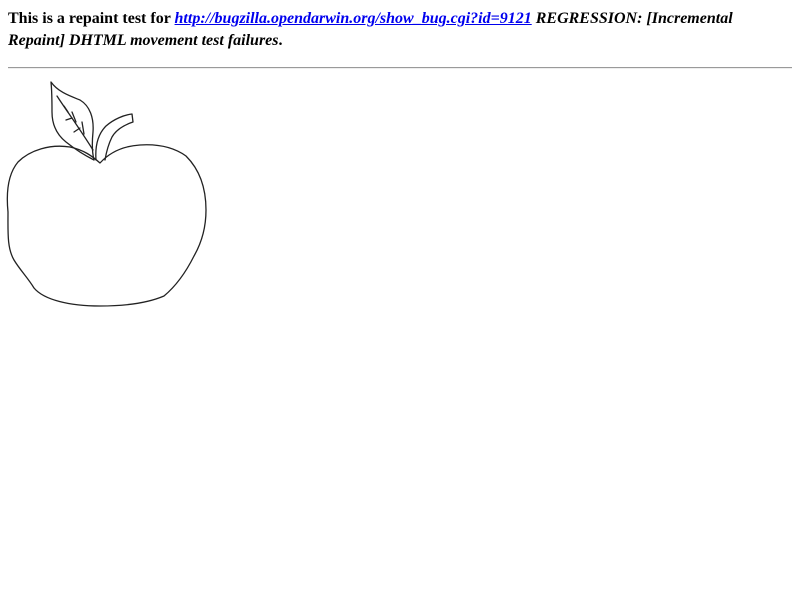 The height and width of the screenshot is (600, 800). What do you see at coordinates (75, 123) in the screenshot?
I see `leaf-vein` at bounding box center [75, 123].